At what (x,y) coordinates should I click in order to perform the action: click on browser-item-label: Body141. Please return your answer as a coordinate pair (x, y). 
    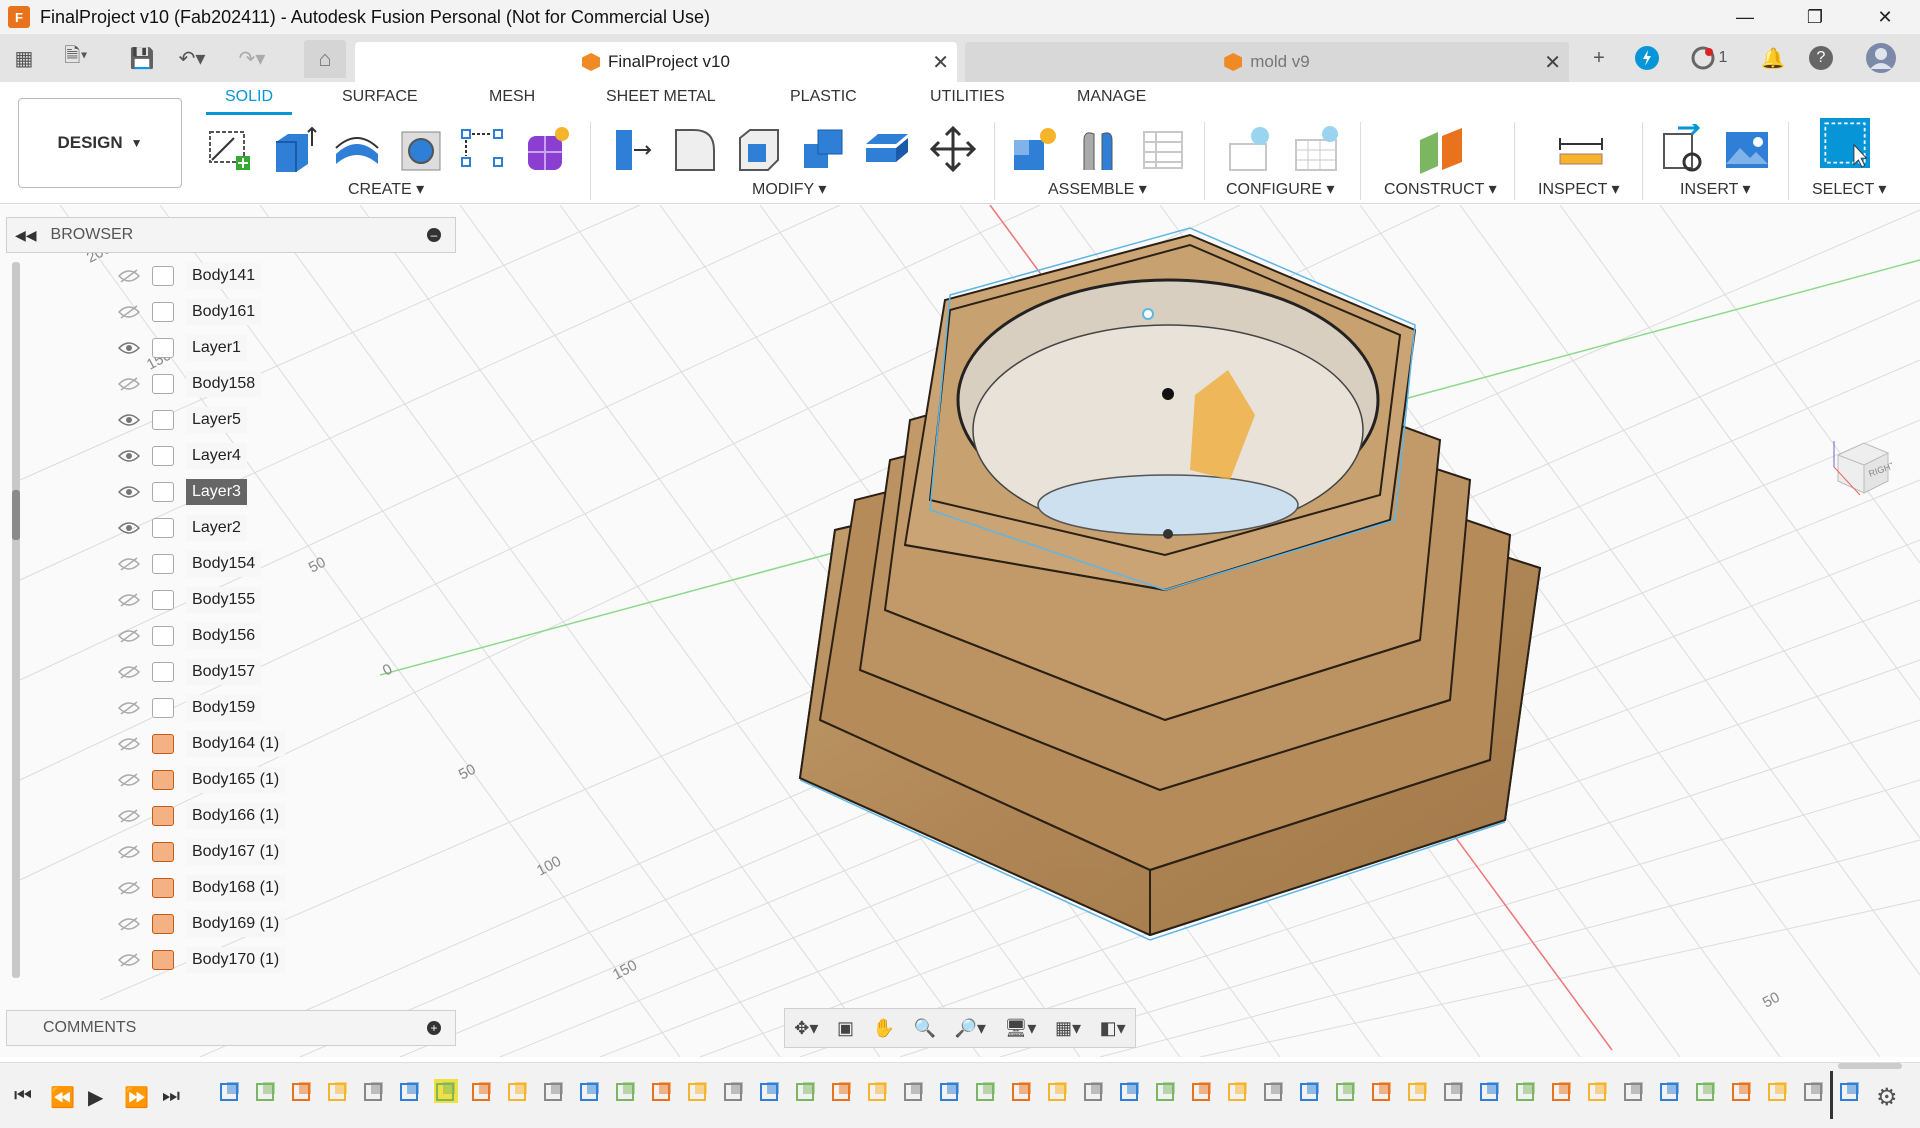
    Looking at the image, I should click on (224, 276).